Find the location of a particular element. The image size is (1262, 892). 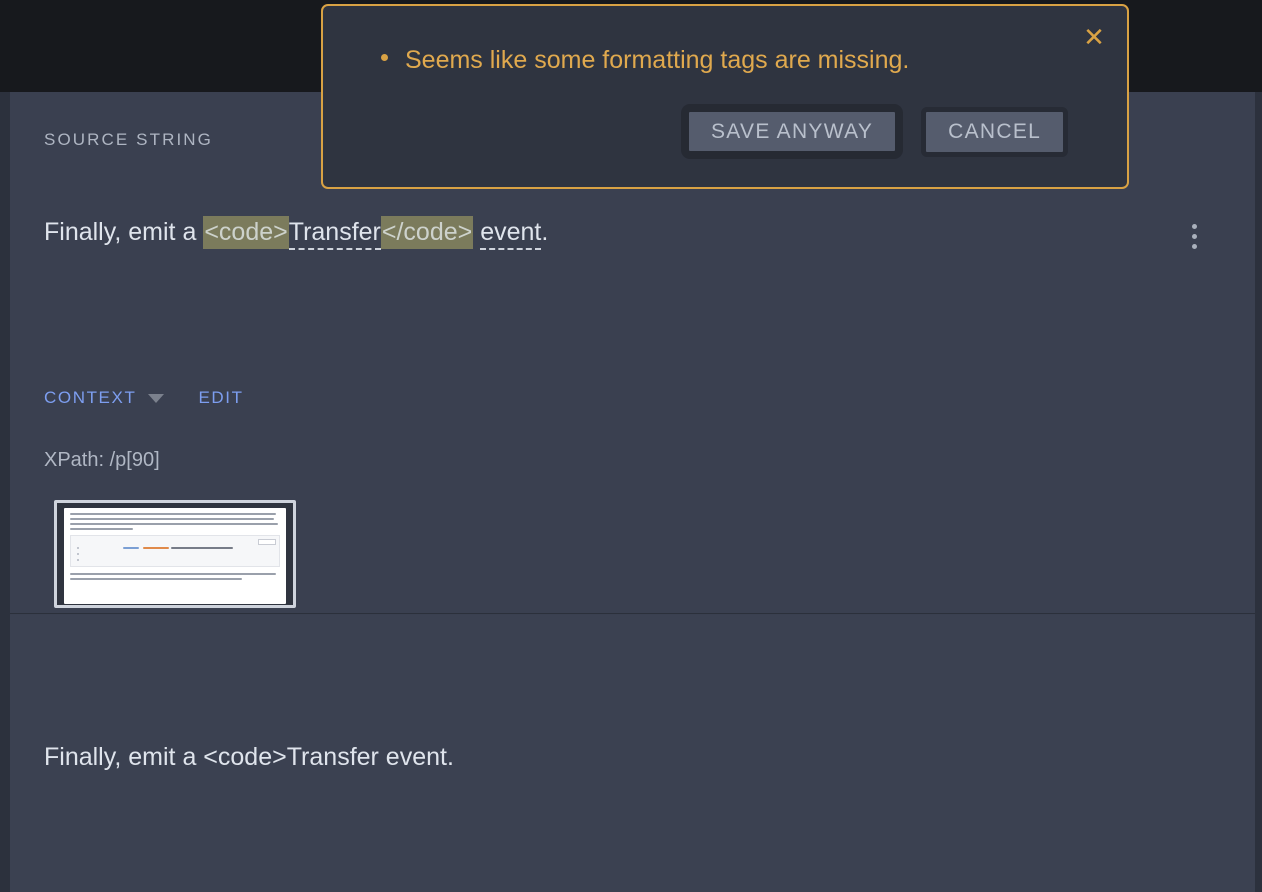

source-segment-close-tag: </code> is located at coordinates (427, 232).